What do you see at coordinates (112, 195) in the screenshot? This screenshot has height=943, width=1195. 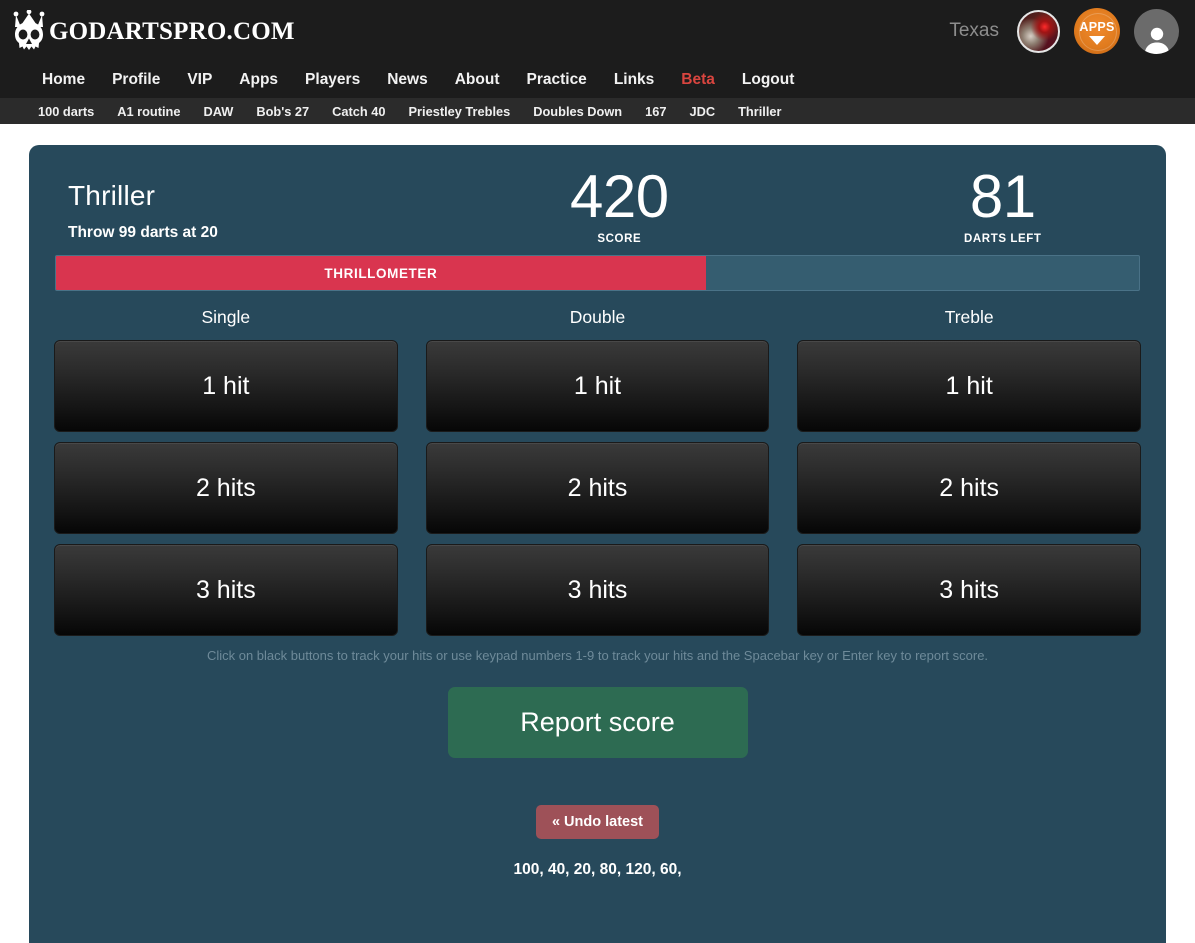 I see `page-title: Thriller` at bounding box center [112, 195].